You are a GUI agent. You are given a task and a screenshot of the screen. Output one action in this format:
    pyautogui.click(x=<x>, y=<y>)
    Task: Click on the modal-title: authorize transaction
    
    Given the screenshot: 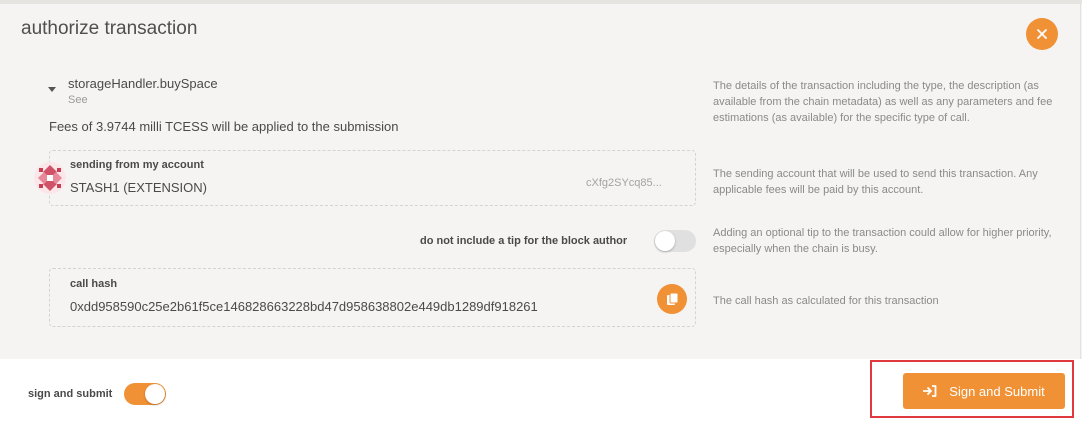 What is the action you would take?
    pyautogui.click(x=109, y=28)
    